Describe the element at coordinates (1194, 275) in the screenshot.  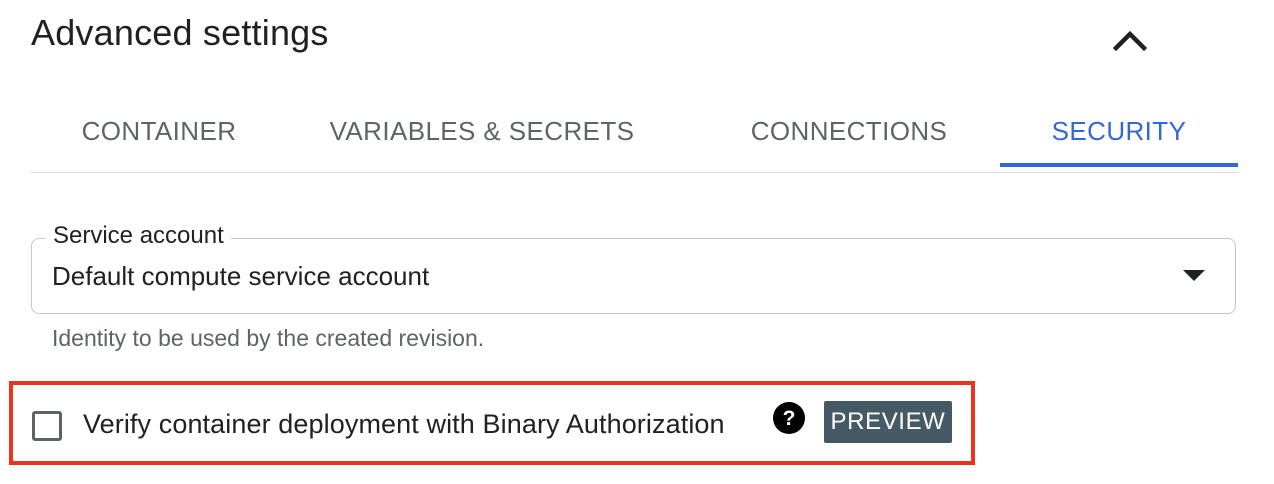
I see `arrow-drop-down-icon` at that location.